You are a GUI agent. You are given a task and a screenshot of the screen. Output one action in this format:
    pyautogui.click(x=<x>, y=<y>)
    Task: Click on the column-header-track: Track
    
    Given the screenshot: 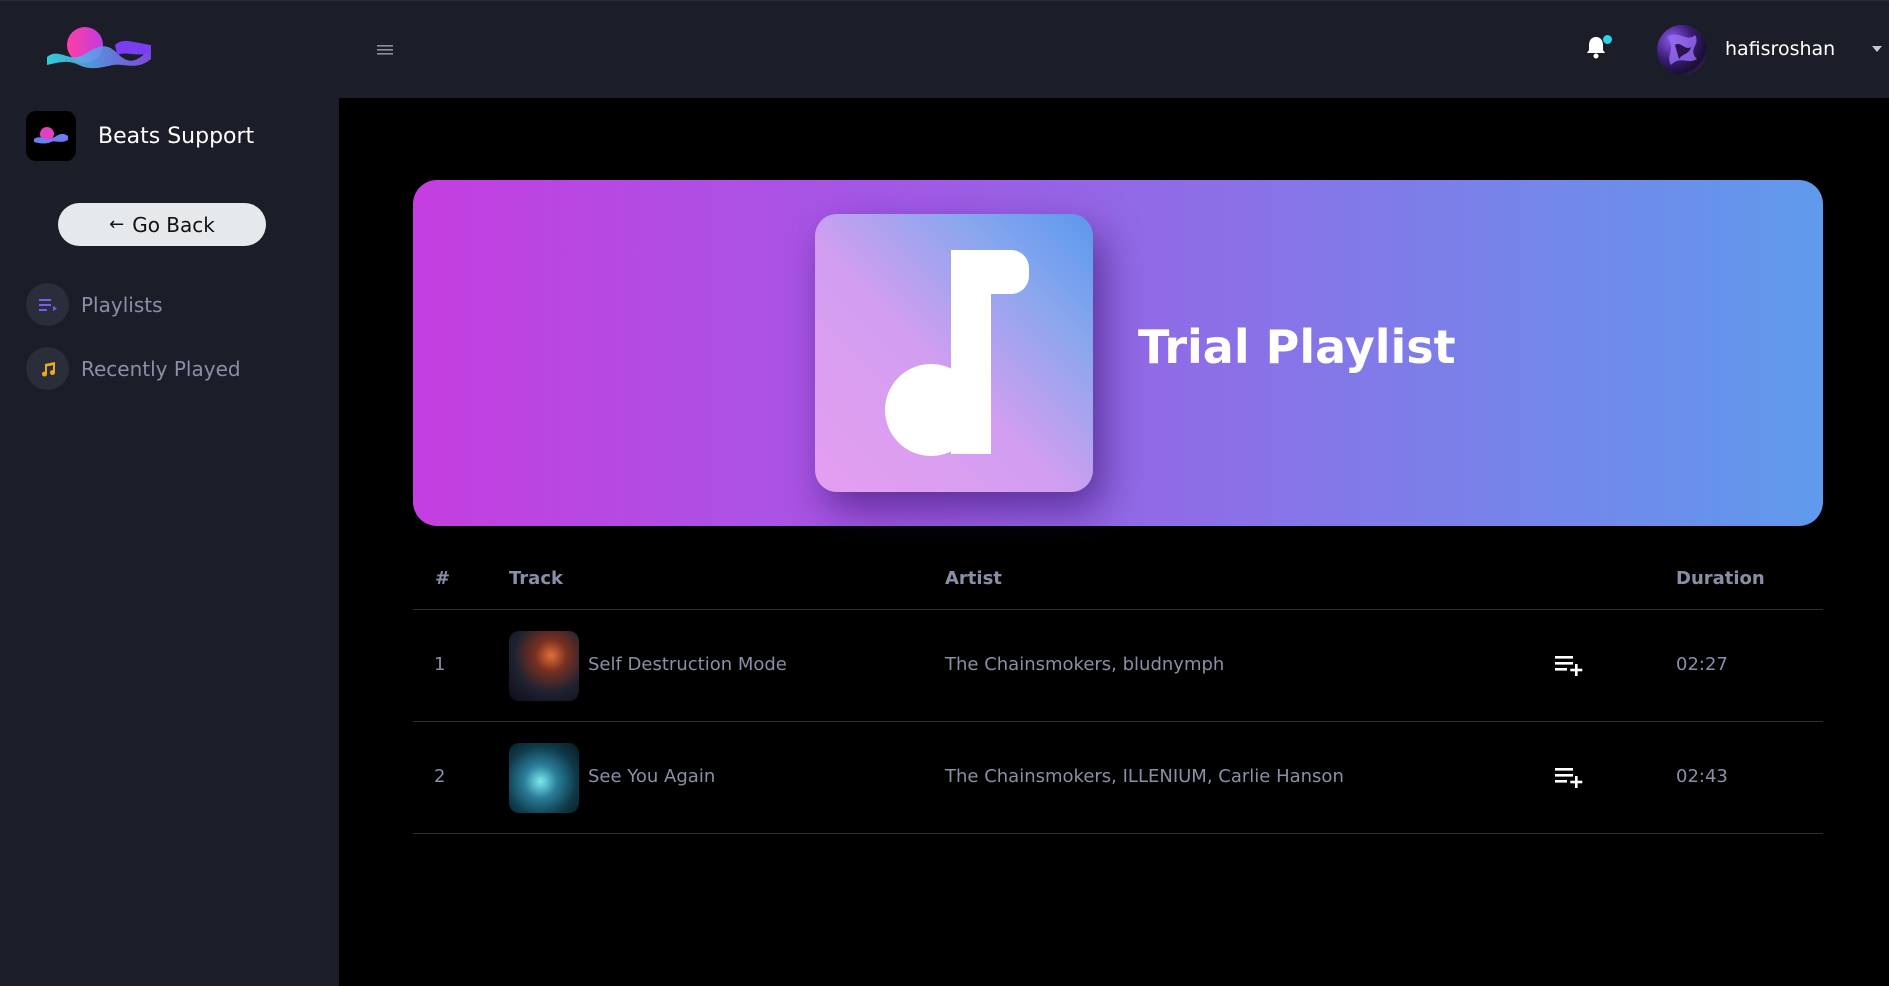 What is the action you would take?
    pyautogui.click(x=536, y=578)
    